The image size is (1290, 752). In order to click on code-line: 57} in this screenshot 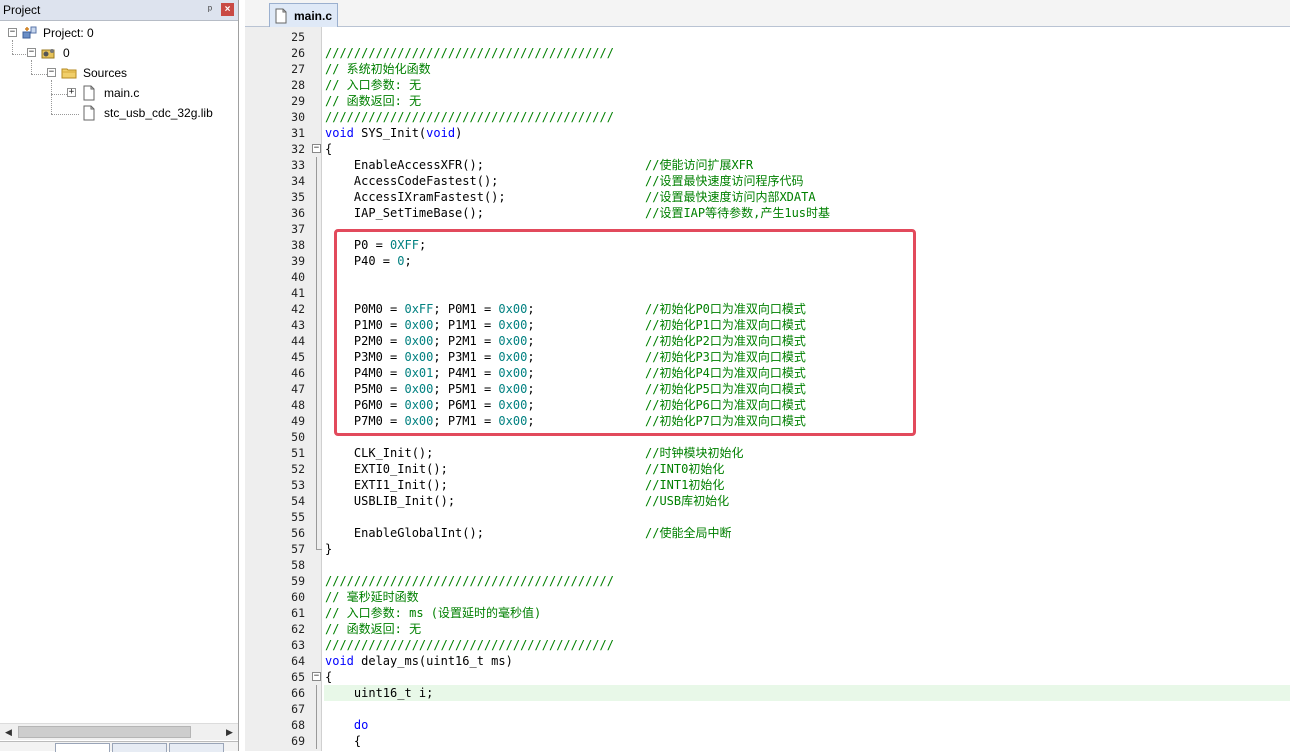, I will do `click(767, 549)`.